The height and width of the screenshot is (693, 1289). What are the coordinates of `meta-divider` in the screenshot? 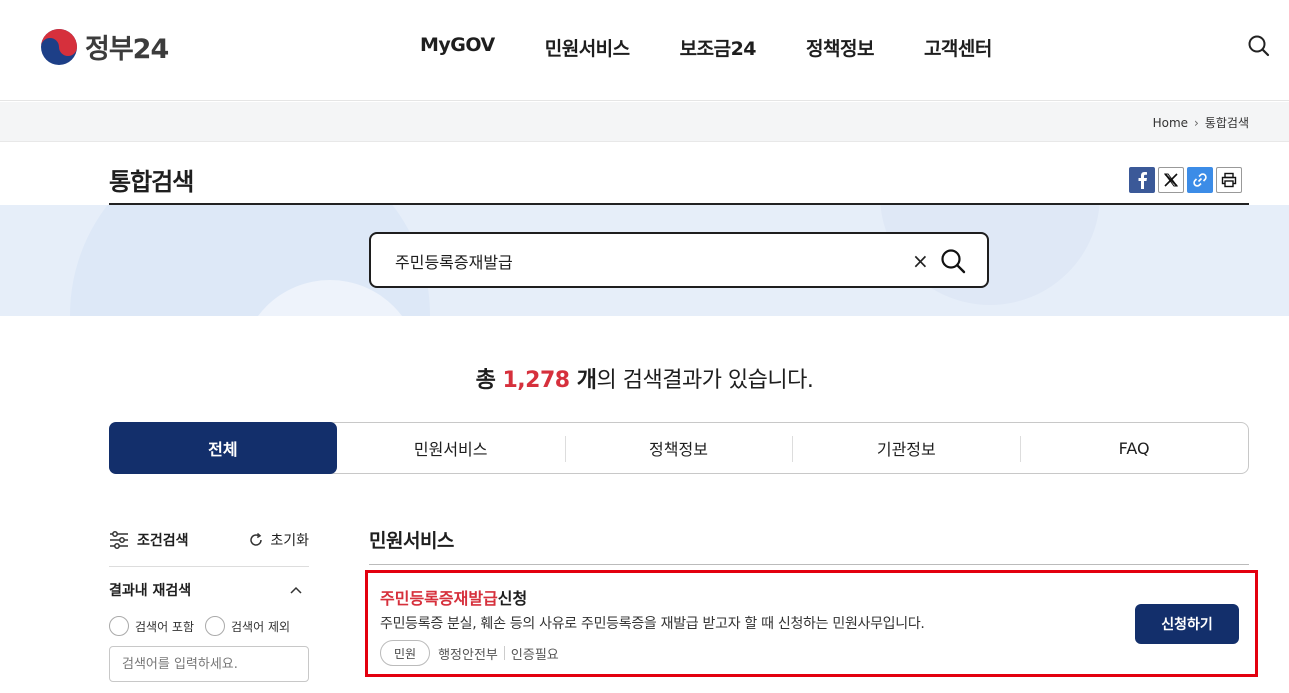 It's located at (504, 653).